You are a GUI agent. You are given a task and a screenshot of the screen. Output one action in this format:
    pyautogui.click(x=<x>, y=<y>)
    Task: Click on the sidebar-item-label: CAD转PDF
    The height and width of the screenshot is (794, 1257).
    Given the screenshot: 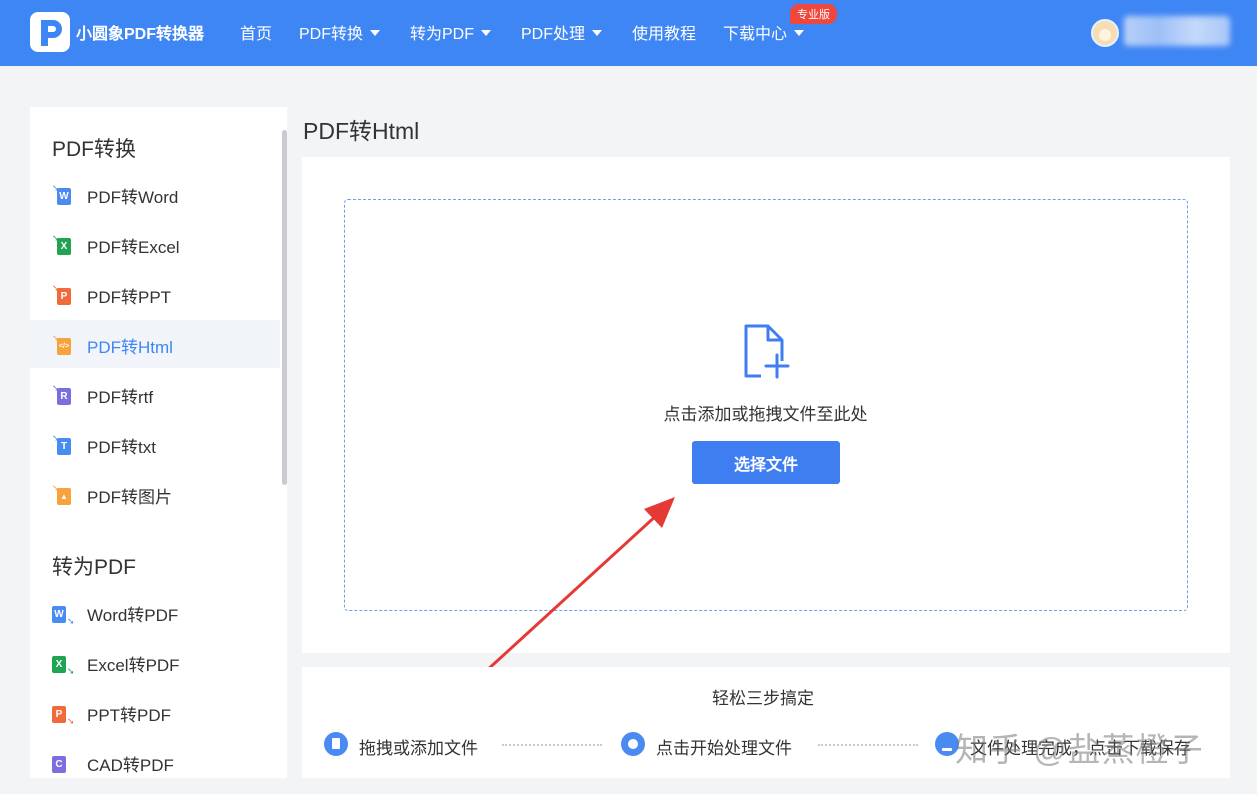 What is the action you would take?
    pyautogui.click(x=130, y=765)
    